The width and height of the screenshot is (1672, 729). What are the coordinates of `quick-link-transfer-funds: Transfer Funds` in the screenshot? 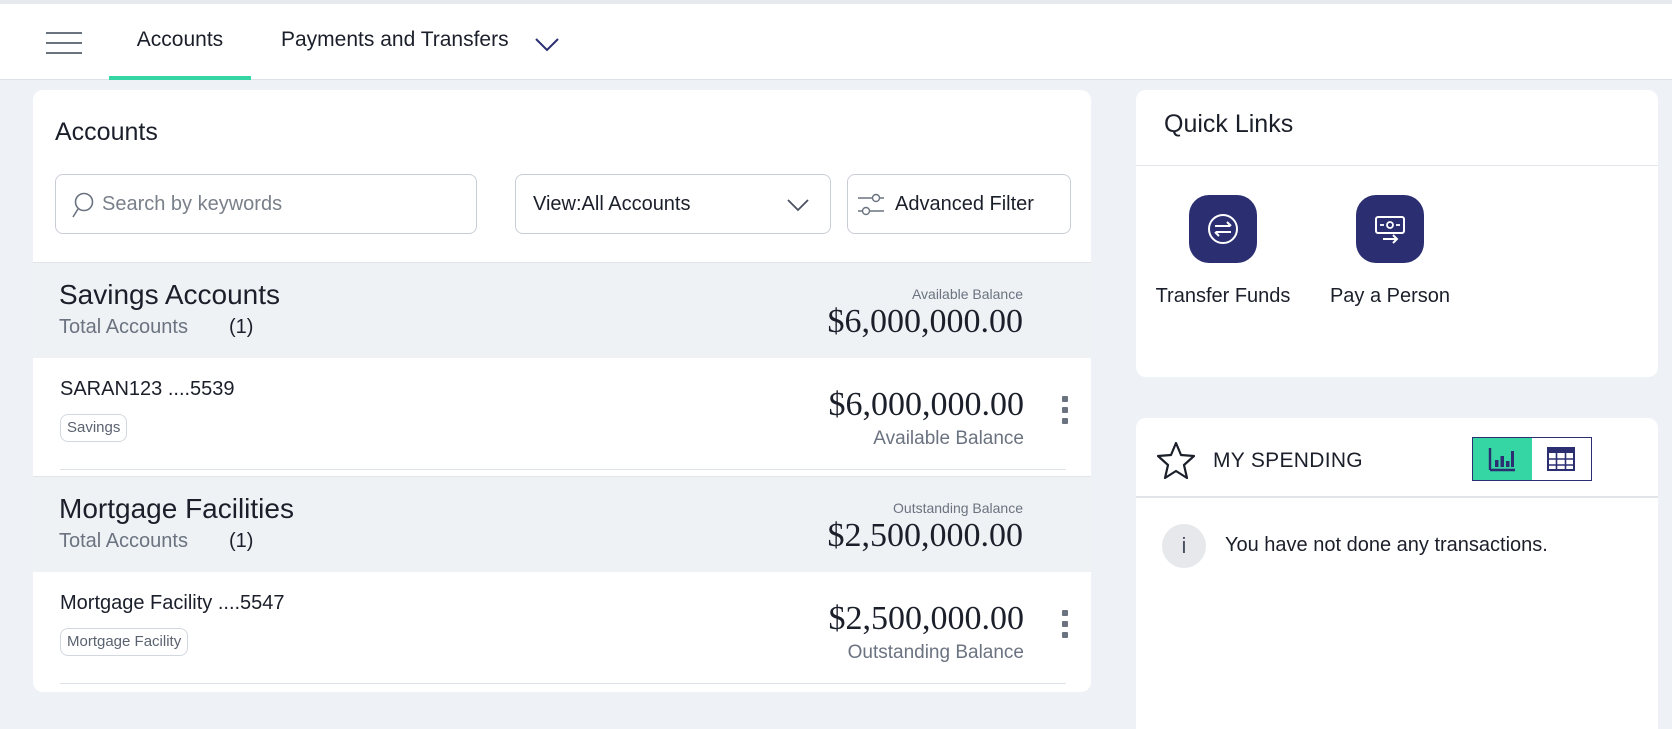 It's located at (1223, 251).